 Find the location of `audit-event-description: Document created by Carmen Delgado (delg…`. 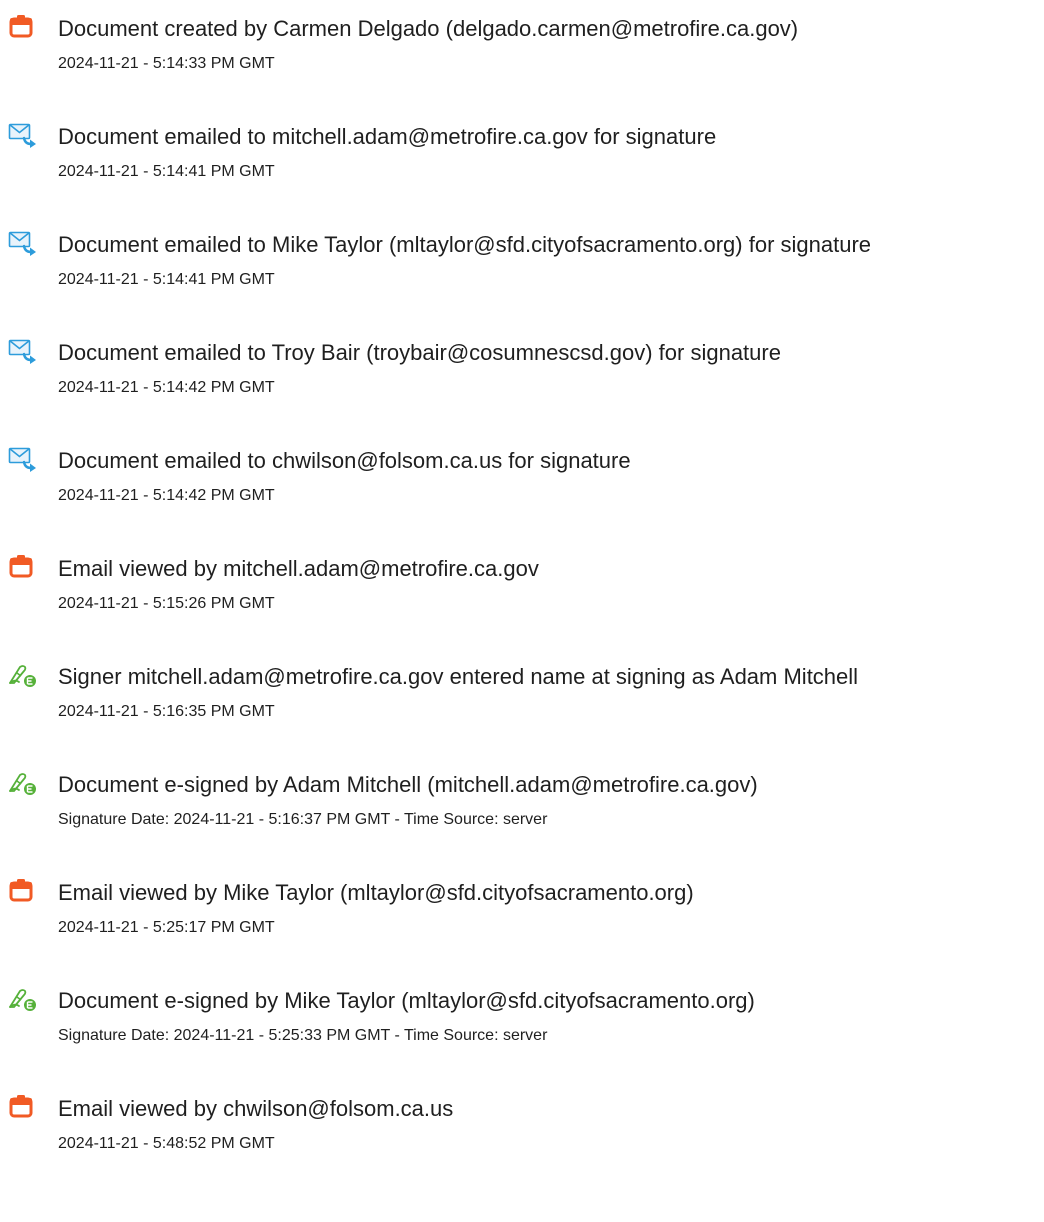

audit-event-description: Document created by Carmen Delgado (delg… is located at coordinates (428, 28).